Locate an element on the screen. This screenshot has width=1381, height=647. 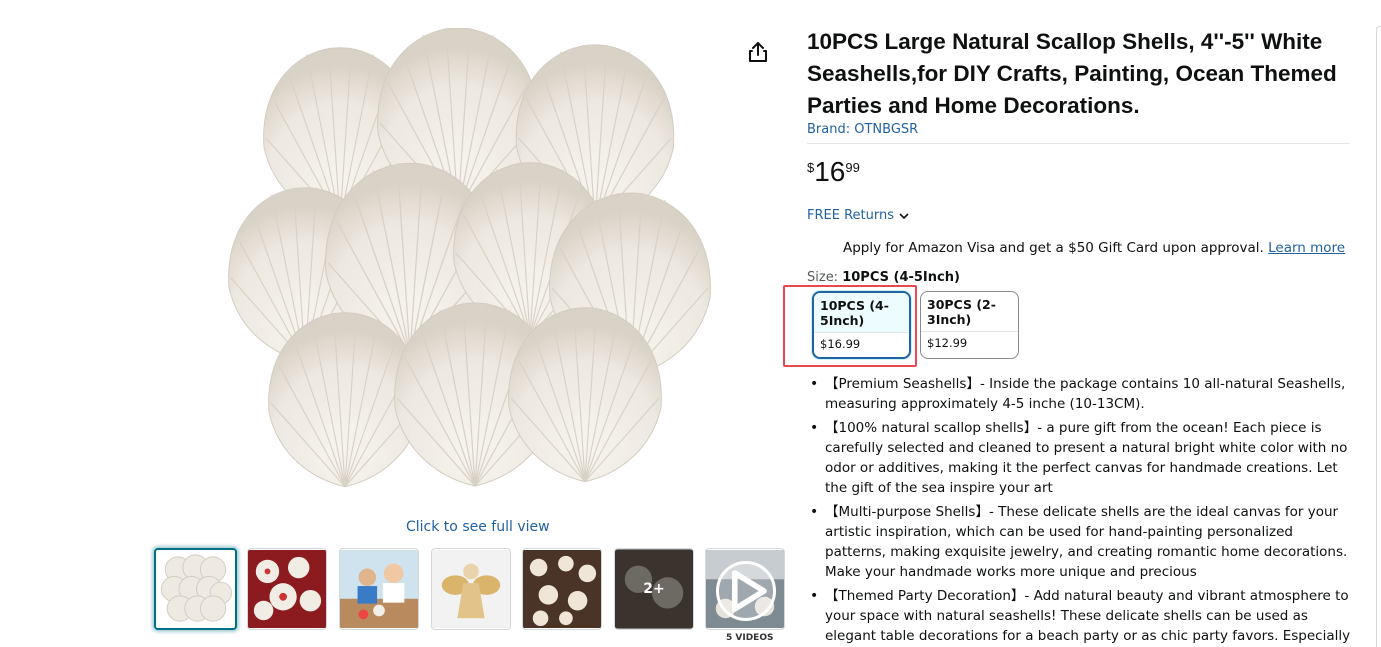
videos-count-label: 5 VIDEOS is located at coordinates (750, 638).